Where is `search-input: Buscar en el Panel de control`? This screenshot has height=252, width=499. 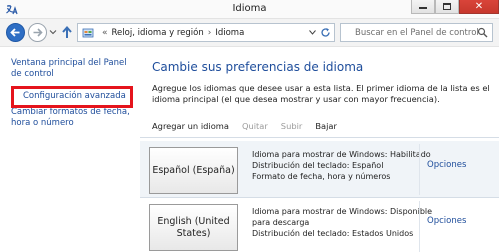 search-input: Buscar en el Panel de control is located at coordinates (416, 32).